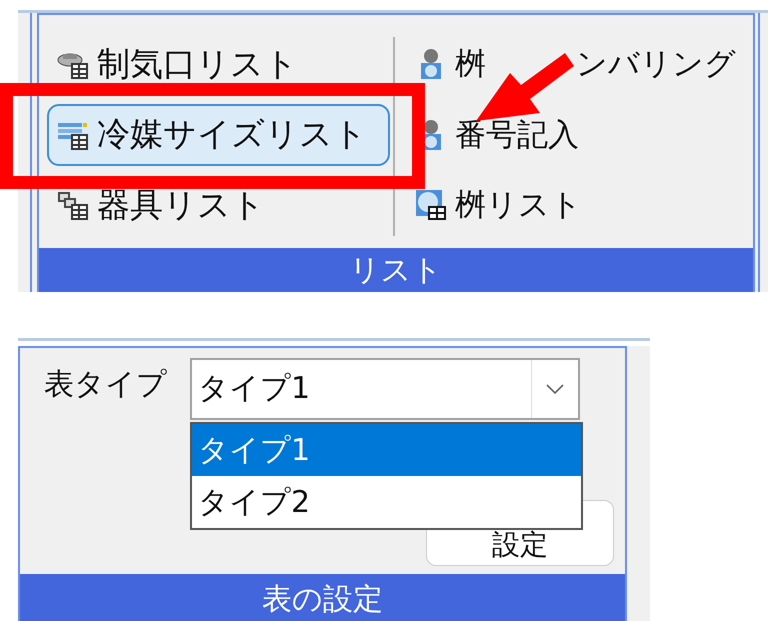 Image resolution: width=768 pixels, height=621 pixels. Describe the element at coordinates (218, 135) in the screenshot. I see `ribbon-item: 冷媒サイズリスト` at that location.